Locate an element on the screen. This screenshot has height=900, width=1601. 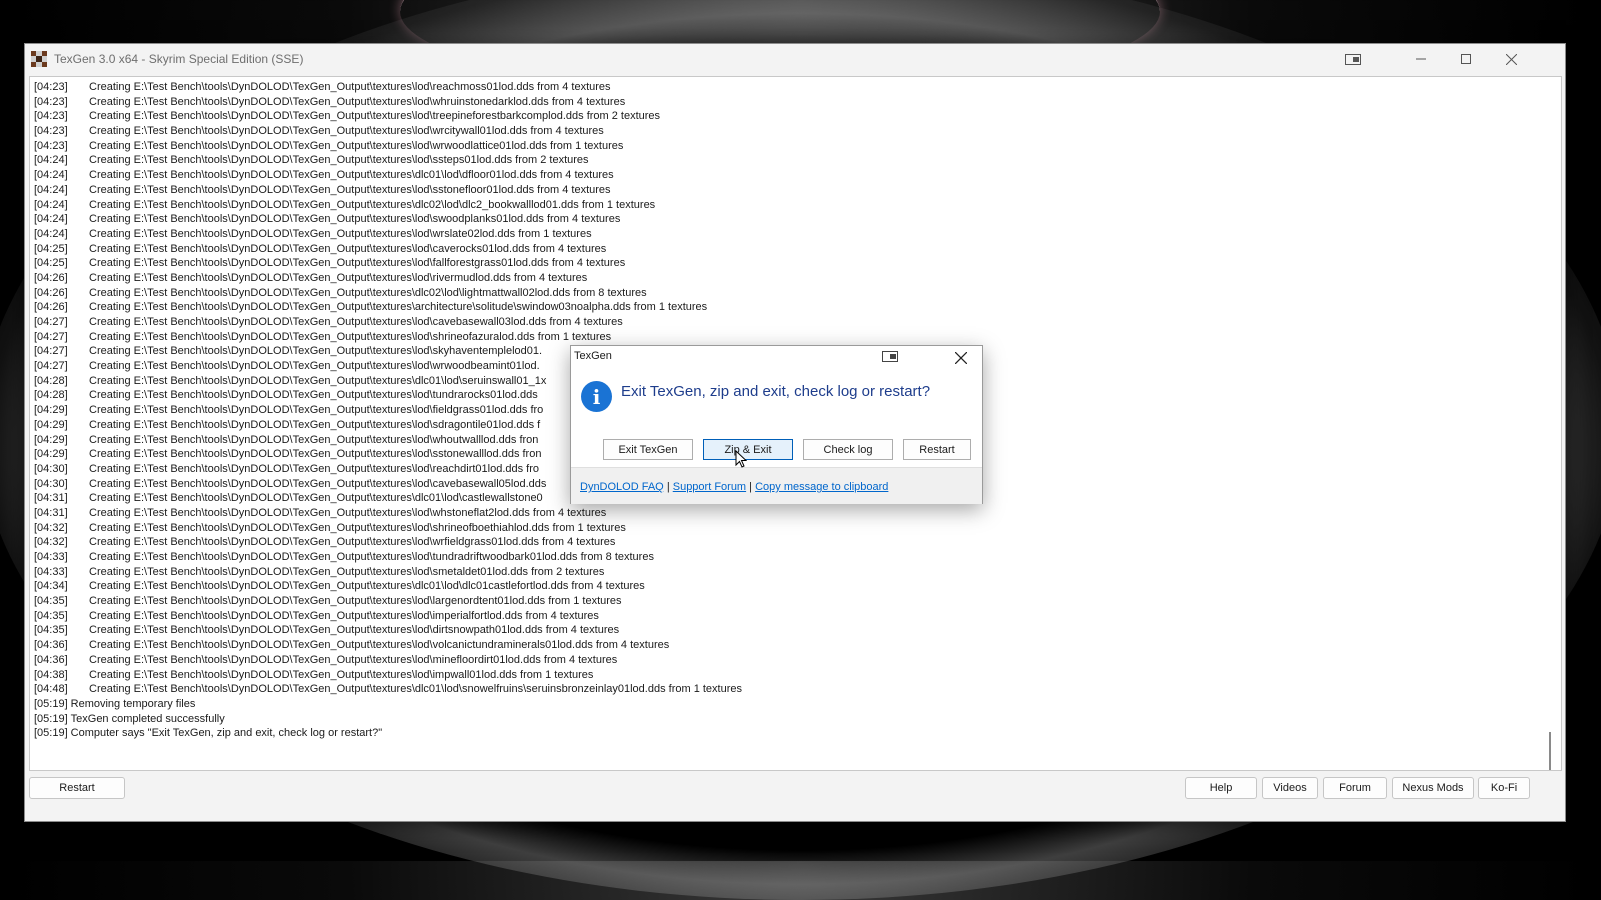
restart-button: Restart is located at coordinates (77, 788).